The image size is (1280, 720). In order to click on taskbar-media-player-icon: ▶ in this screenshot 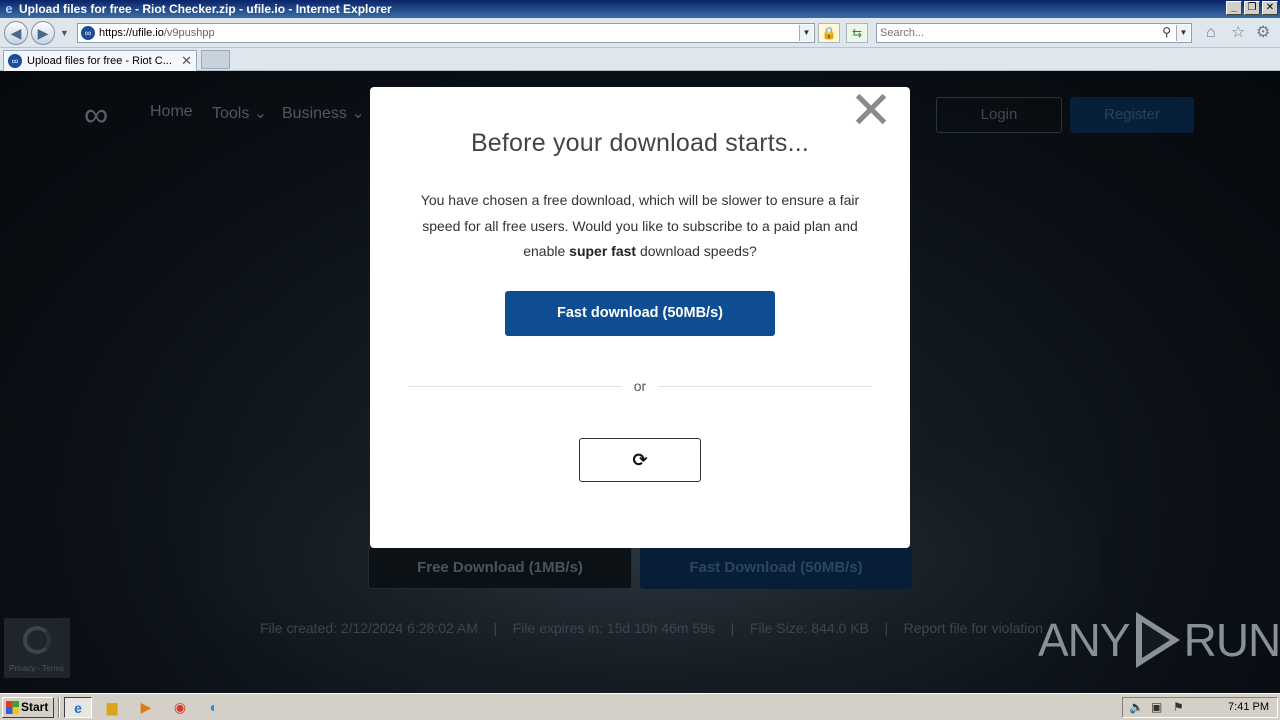, I will do `click(146, 707)`.